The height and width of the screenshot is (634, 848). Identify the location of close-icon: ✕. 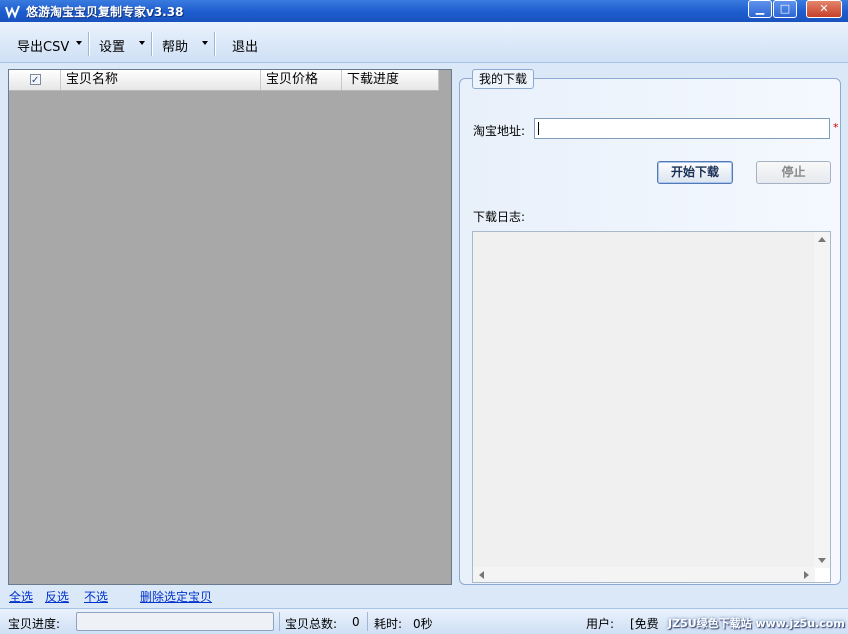
(824, 8).